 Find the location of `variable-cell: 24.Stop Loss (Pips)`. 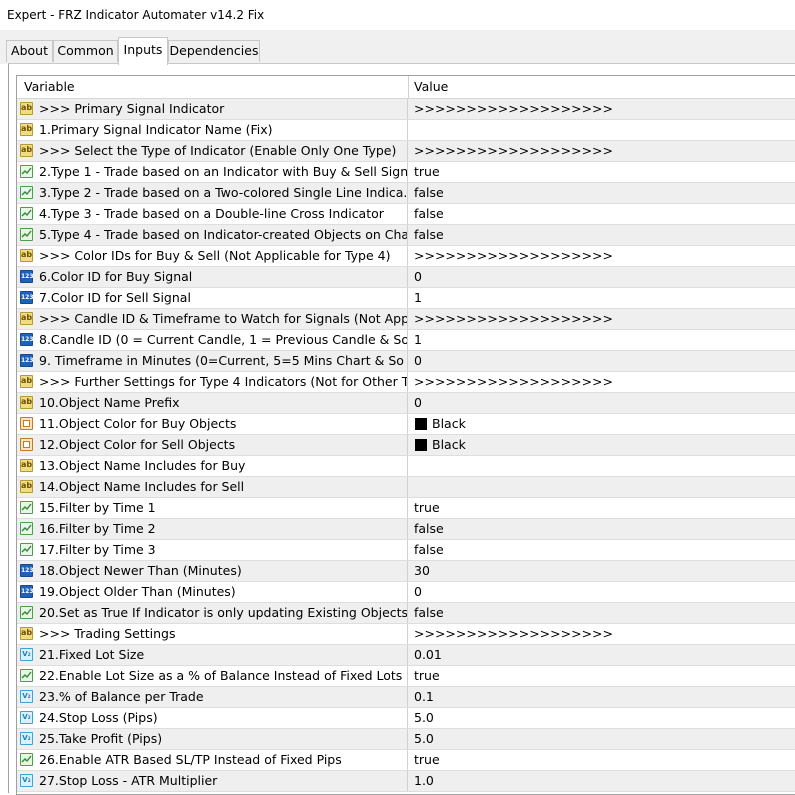

variable-cell: 24.Stop Loss (Pips) is located at coordinates (212, 718).